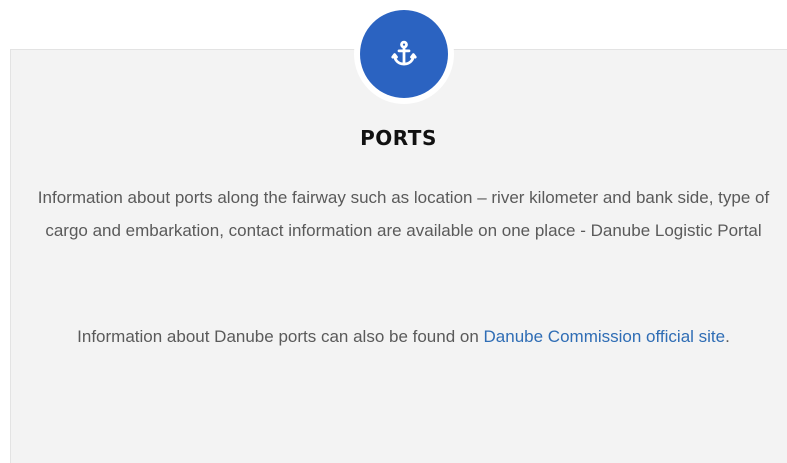  Describe the element at coordinates (398, 138) in the screenshot. I see `section-title: PORTS` at that location.